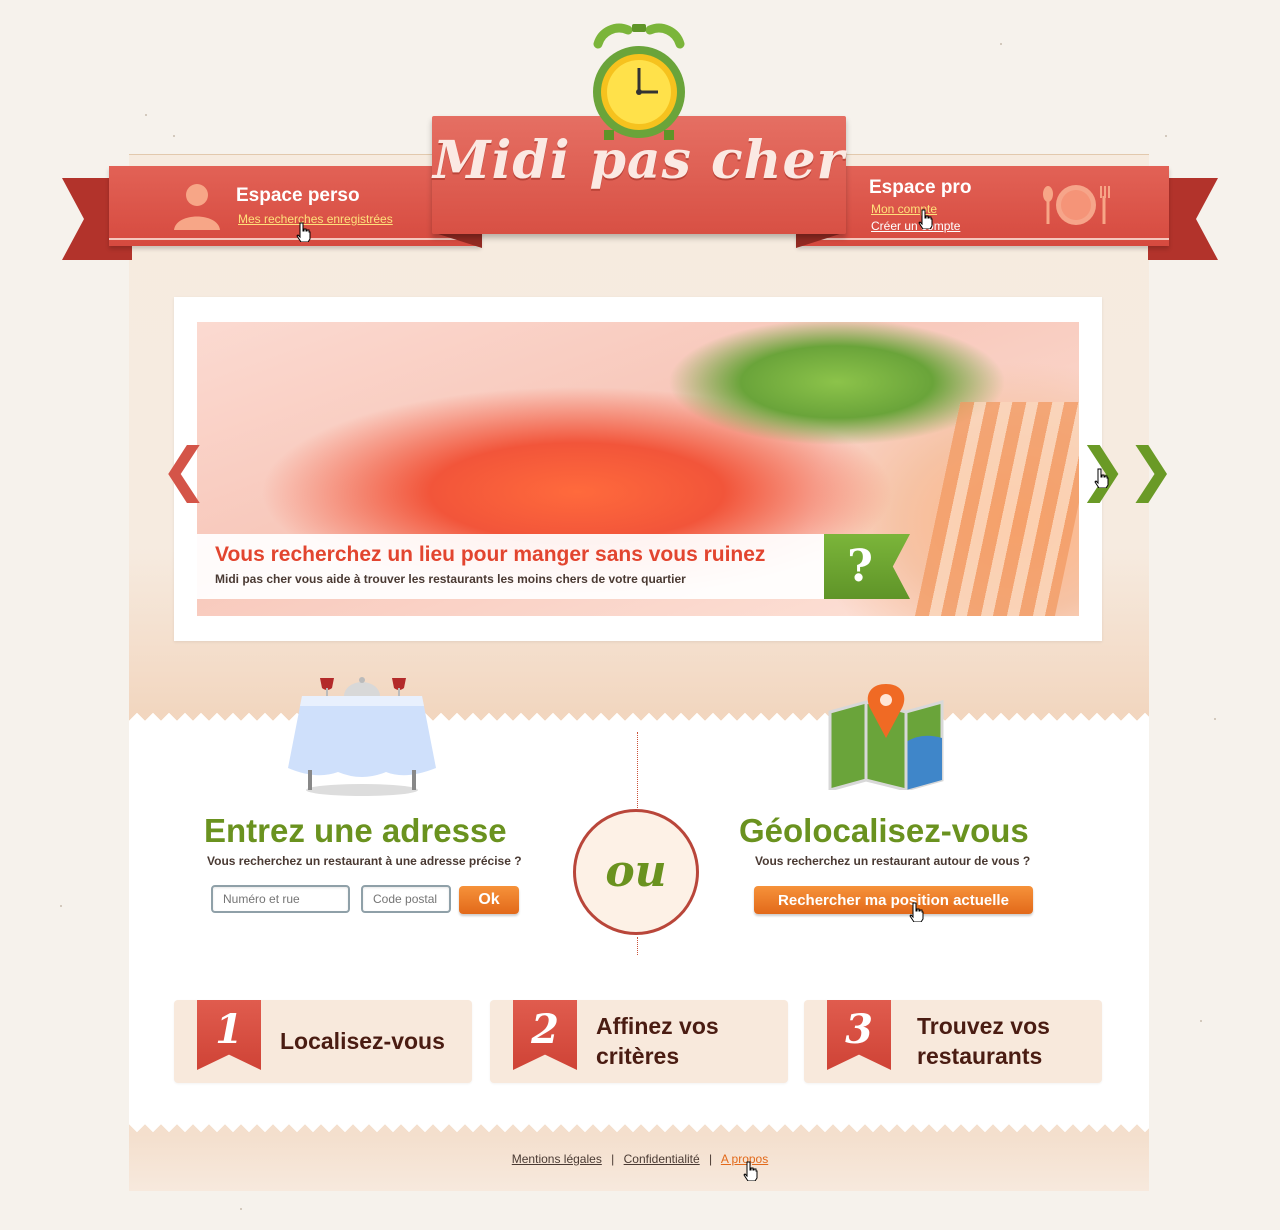  I want to click on step-card-1: 1 Localisez-vous, so click(323, 1041).